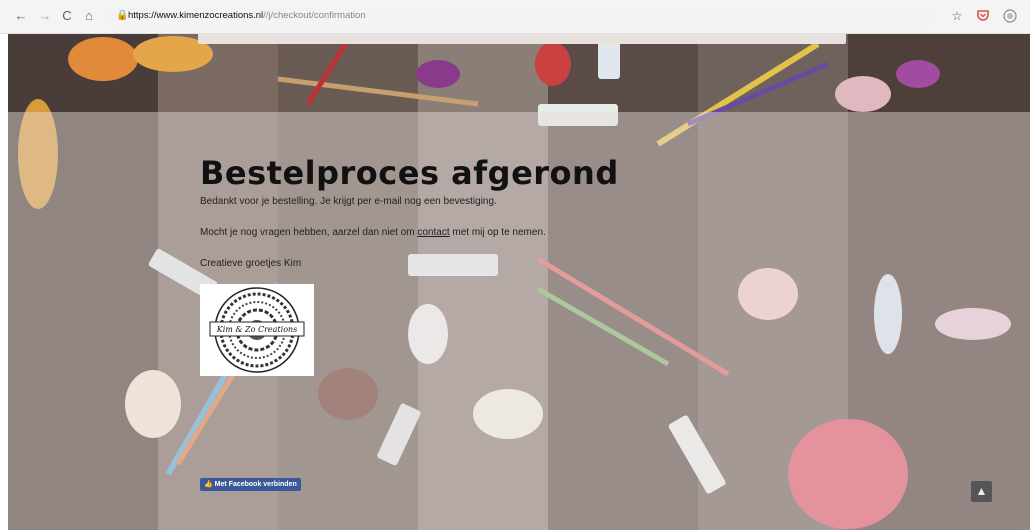 Image resolution: width=1030 pixels, height=530 pixels. Describe the element at coordinates (67, 16) in the screenshot. I see `reload-icon: C` at that location.